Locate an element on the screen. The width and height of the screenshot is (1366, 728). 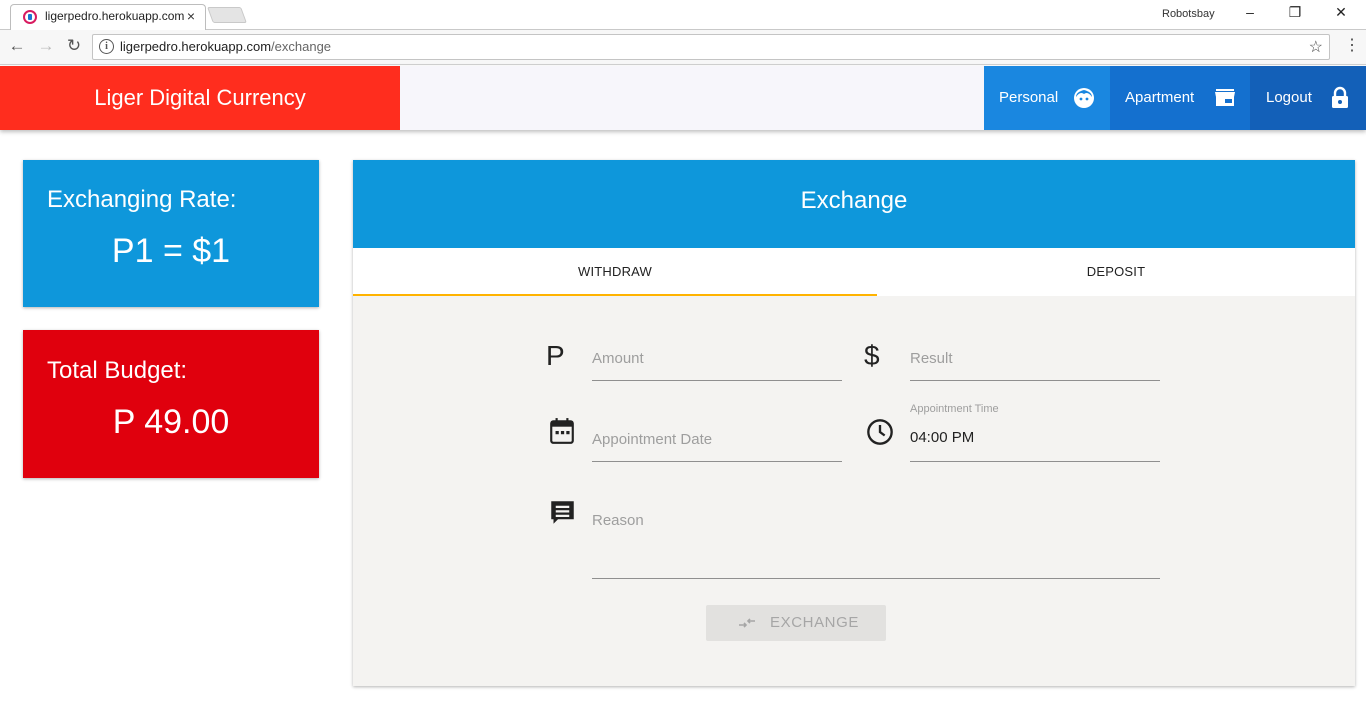
brand-title: Liger Digital Currency is located at coordinates (200, 98).